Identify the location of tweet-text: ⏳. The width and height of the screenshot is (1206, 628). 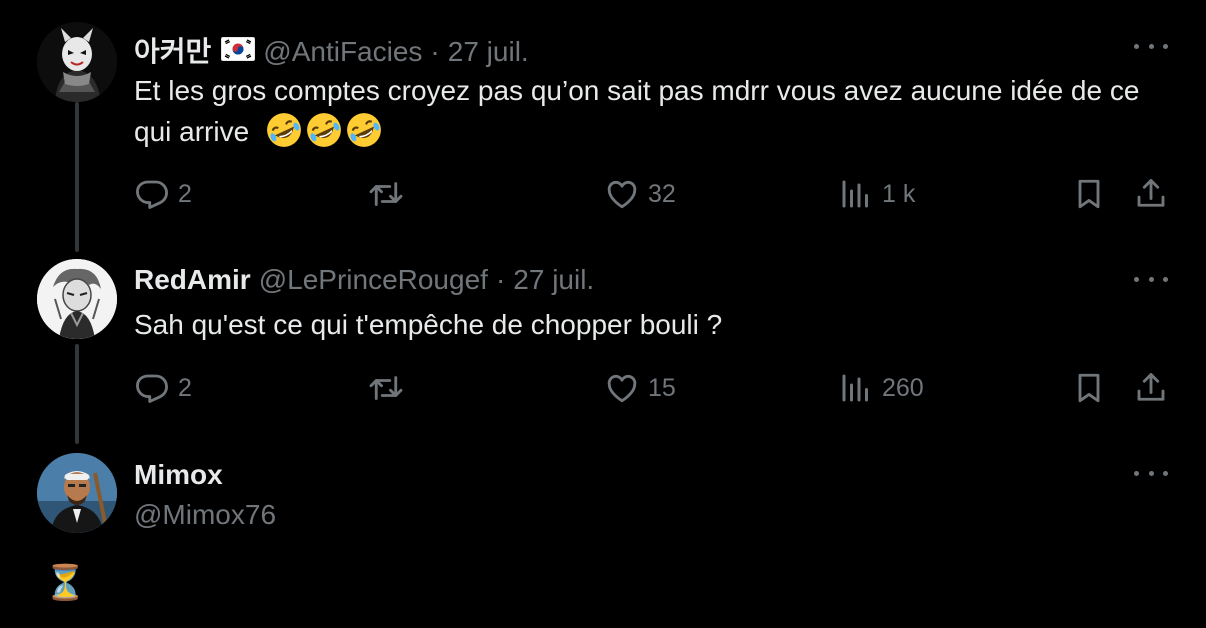
(65, 583).